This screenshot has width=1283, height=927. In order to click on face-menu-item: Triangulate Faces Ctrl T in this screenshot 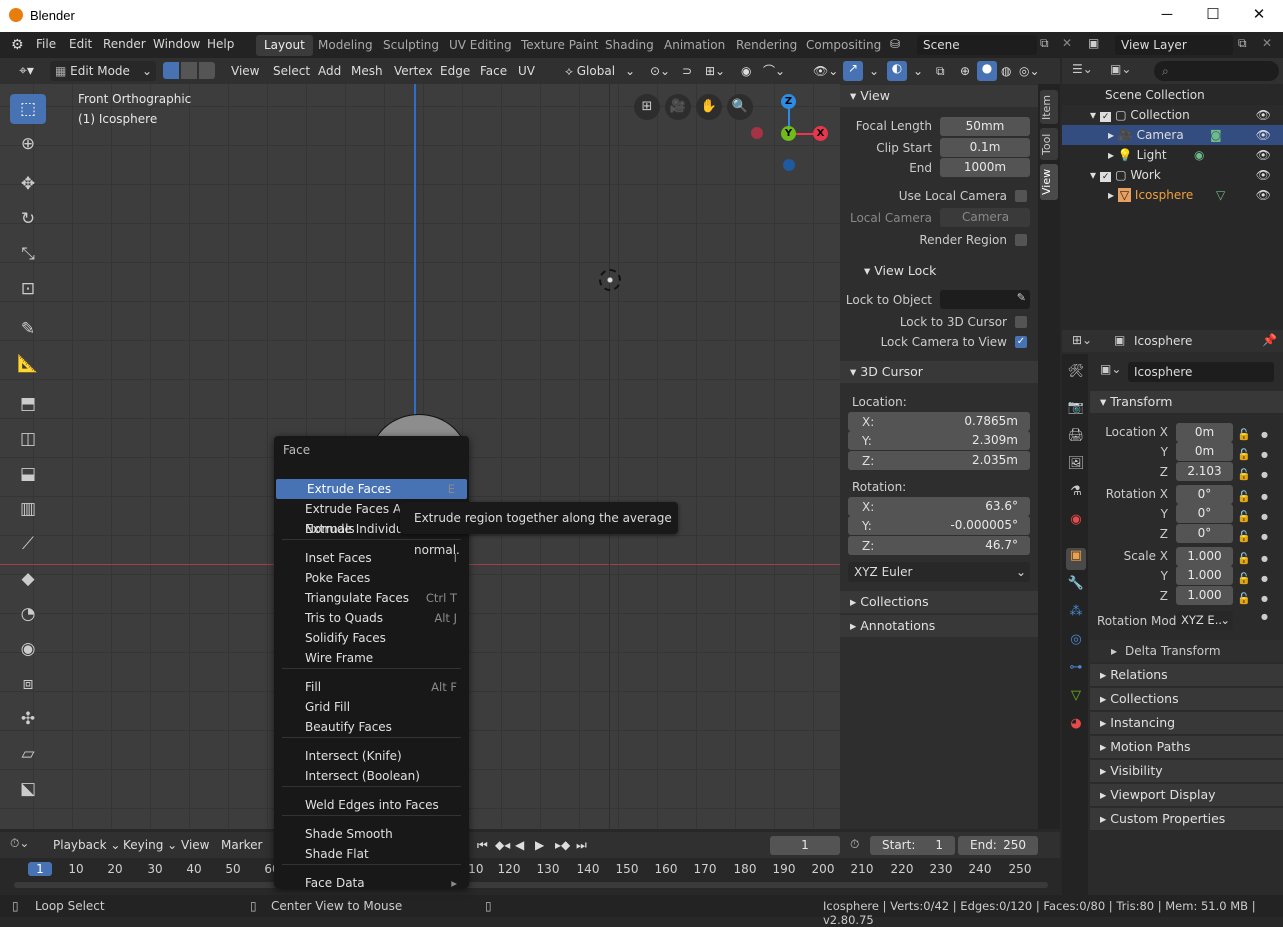, I will do `click(371, 598)`.